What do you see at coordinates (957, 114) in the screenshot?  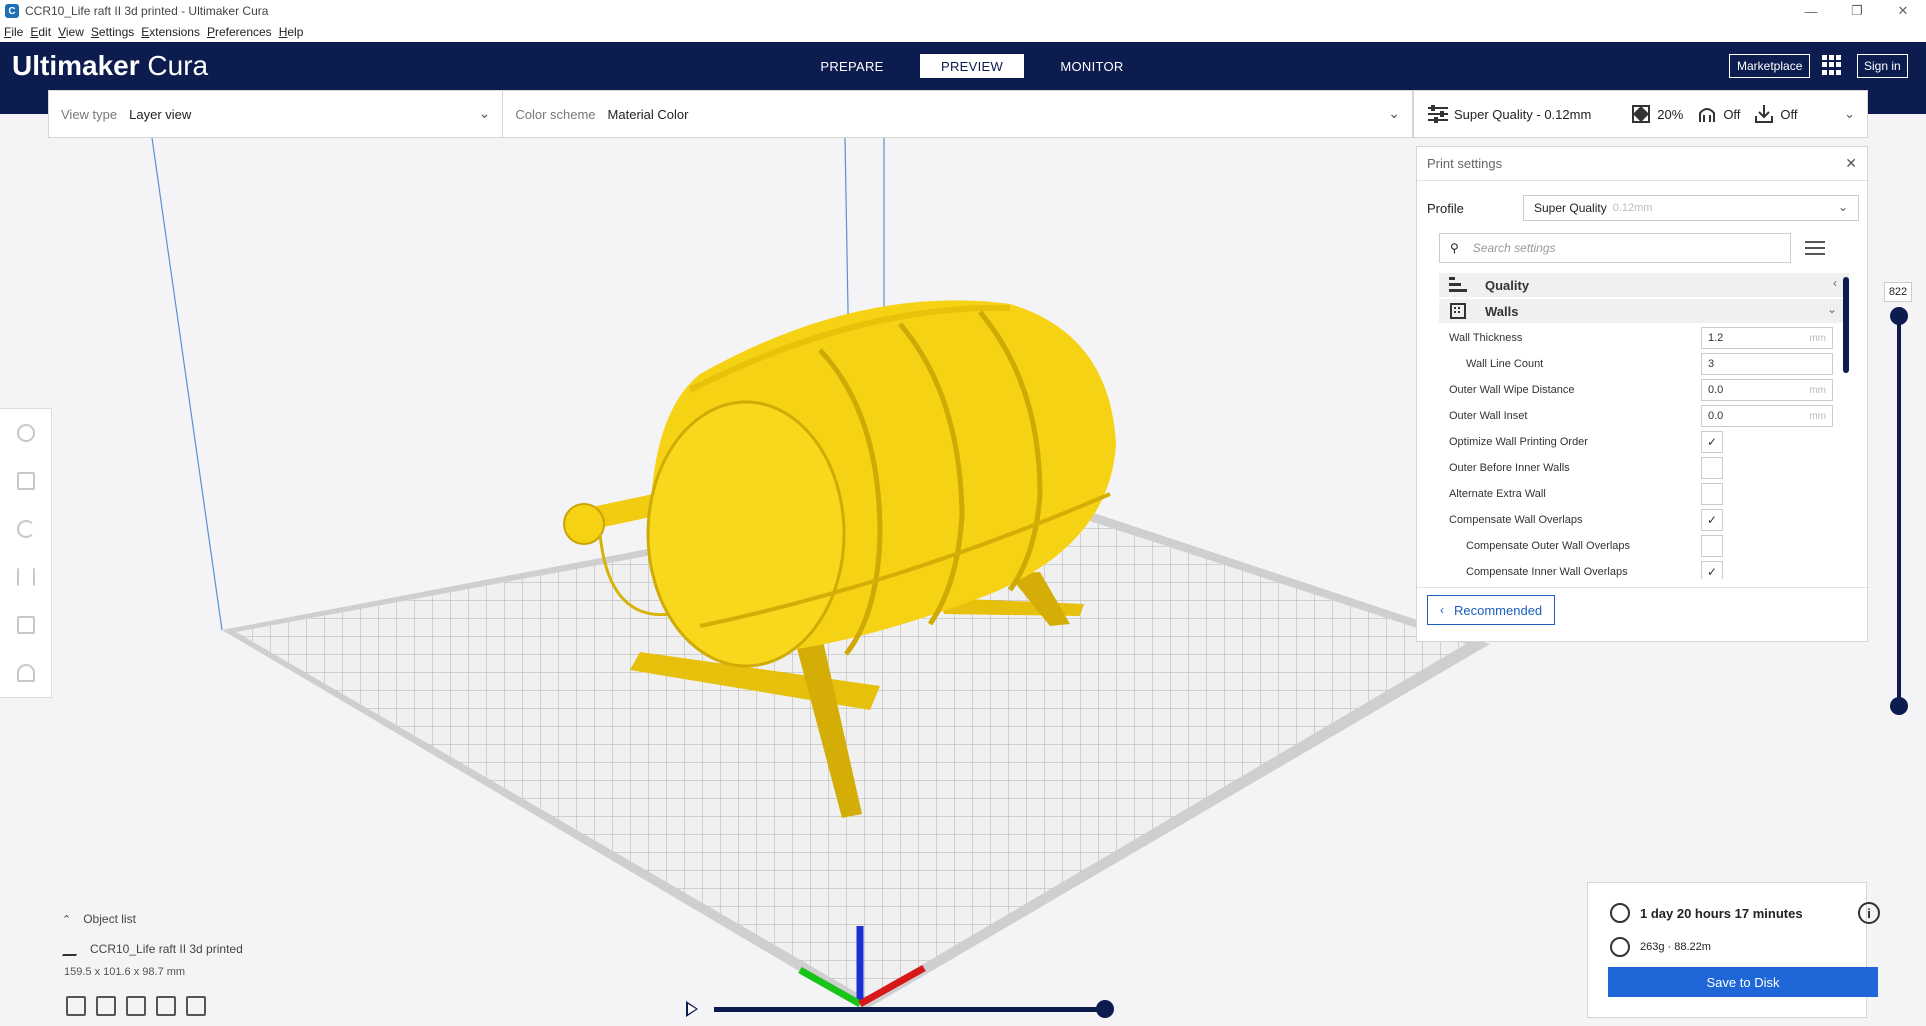 I see `color-scheme-dropdown: Color scheme Material Color ⌄` at bounding box center [957, 114].